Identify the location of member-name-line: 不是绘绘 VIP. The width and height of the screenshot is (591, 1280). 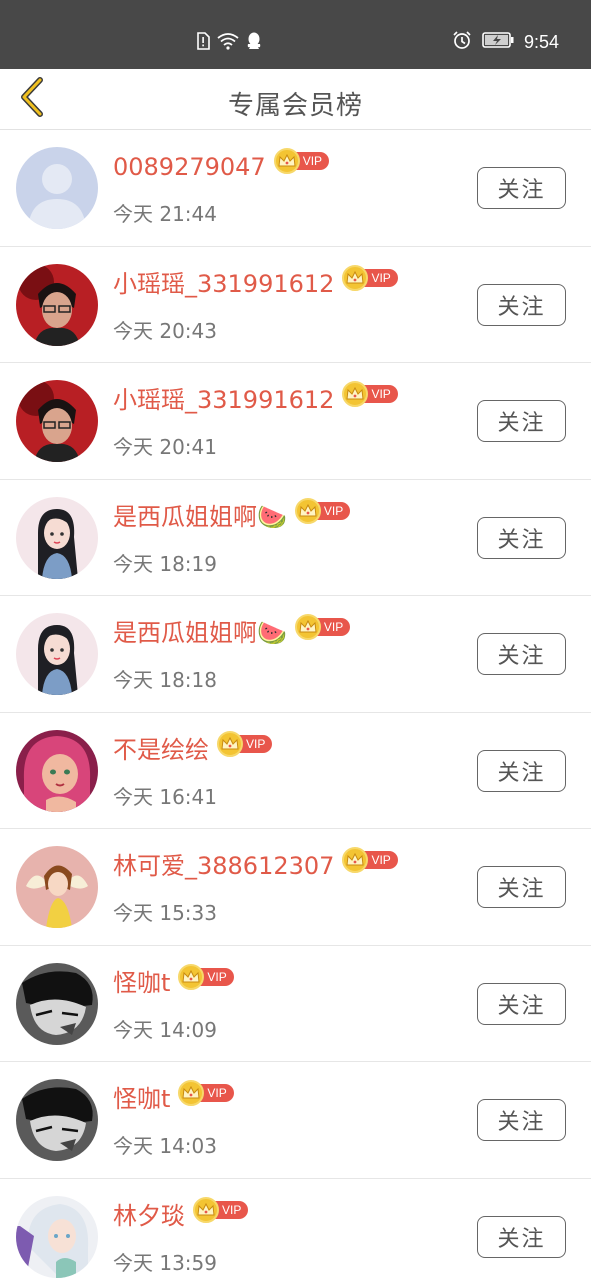
(193, 747).